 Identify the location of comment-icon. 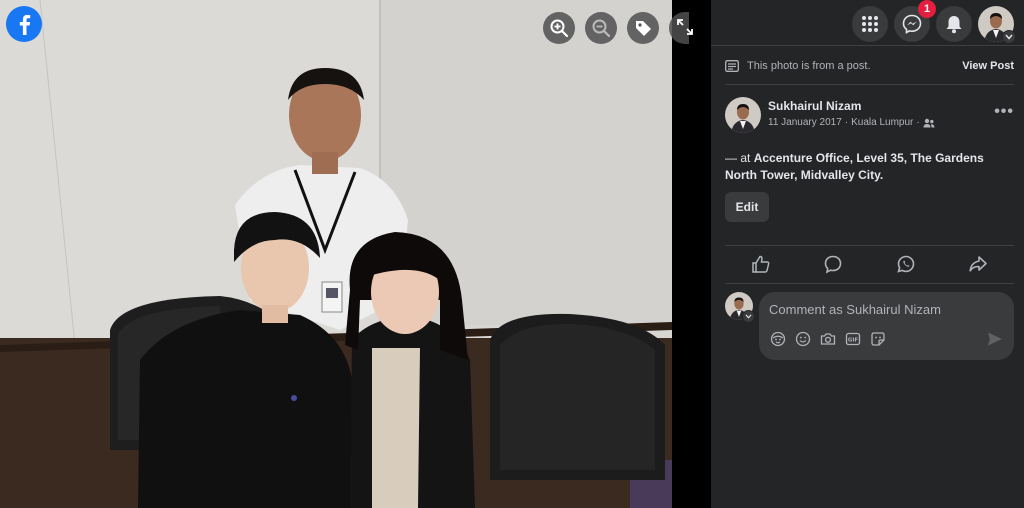
(833, 264).